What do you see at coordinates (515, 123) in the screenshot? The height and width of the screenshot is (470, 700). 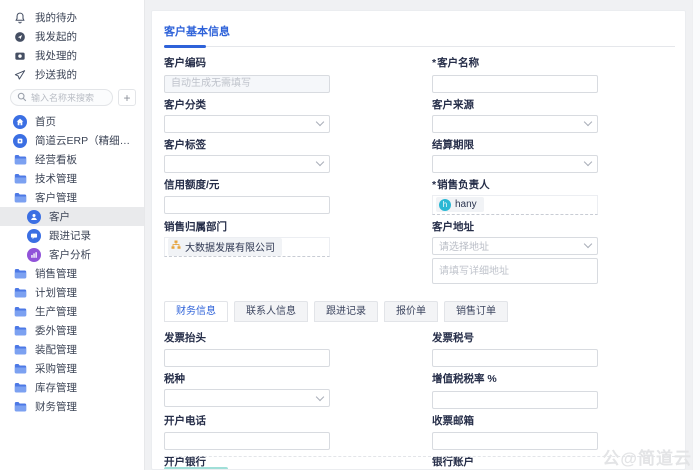 I see `customer-source-select` at bounding box center [515, 123].